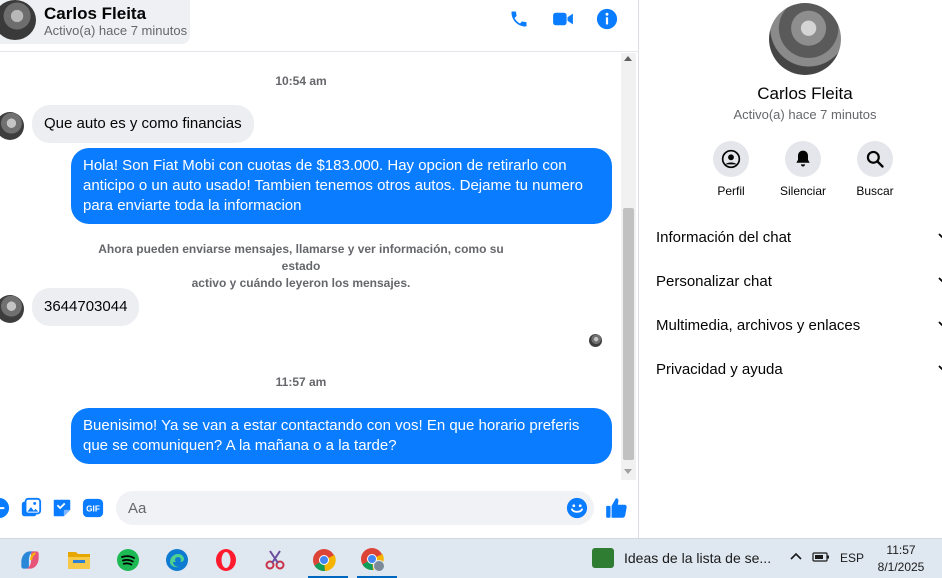  I want to click on section-media-files-links: Multimedia, archivos y enlaces, so click(799, 326).